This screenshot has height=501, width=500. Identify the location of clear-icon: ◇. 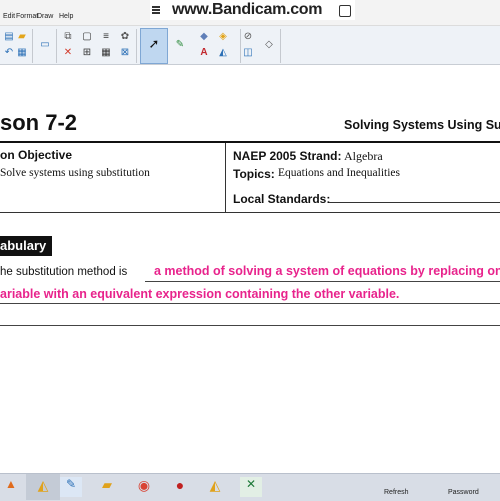
(269, 45).